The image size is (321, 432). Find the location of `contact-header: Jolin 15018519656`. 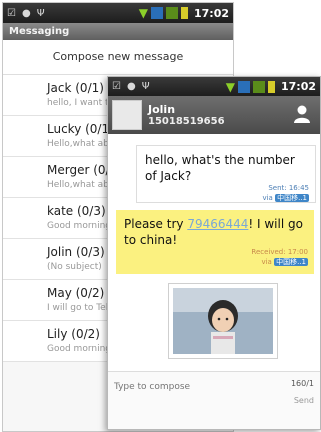

contact-header: Jolin 15018519656 is located at coordinates (214, 115).